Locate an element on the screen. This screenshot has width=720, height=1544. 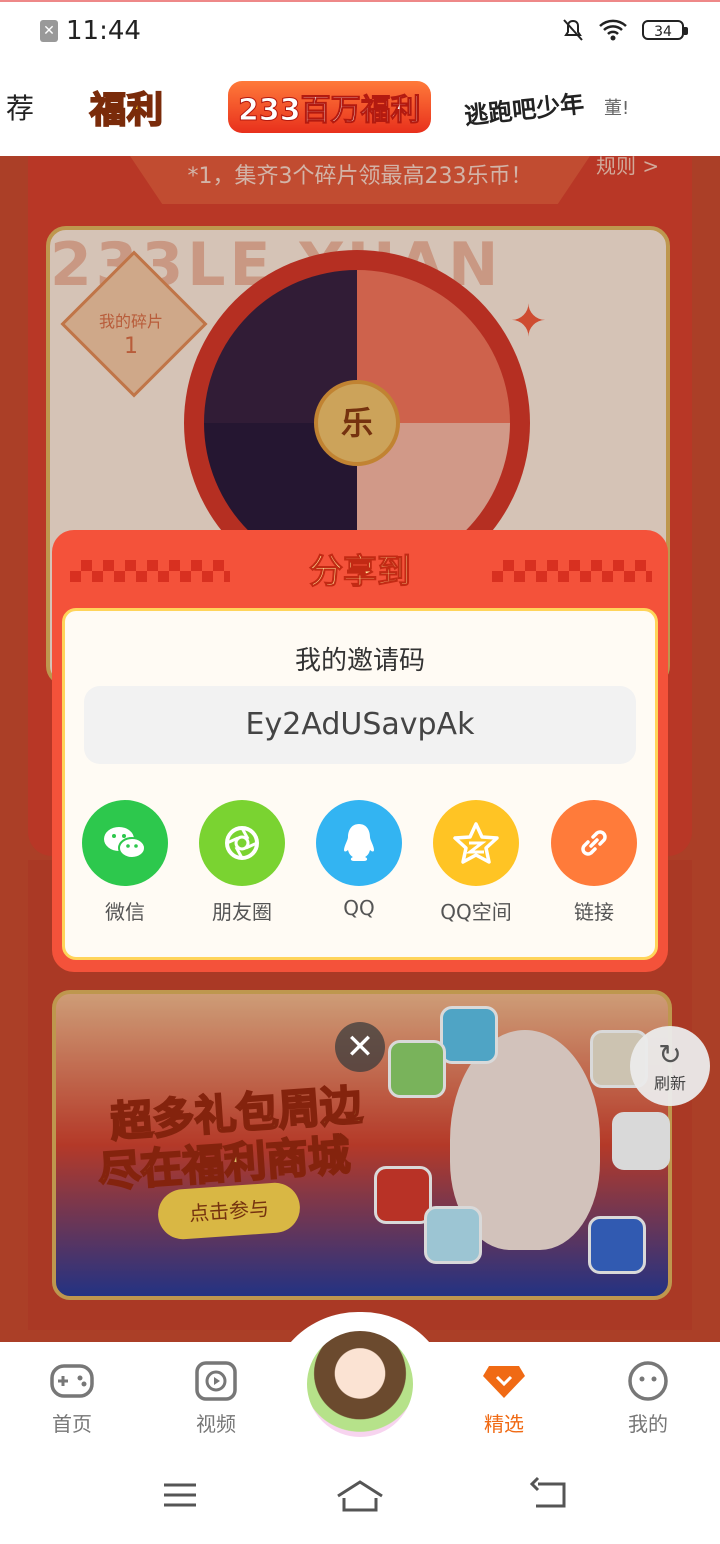
tab-233-fuli: 233百万福利 is located at coordinates (329, 107).